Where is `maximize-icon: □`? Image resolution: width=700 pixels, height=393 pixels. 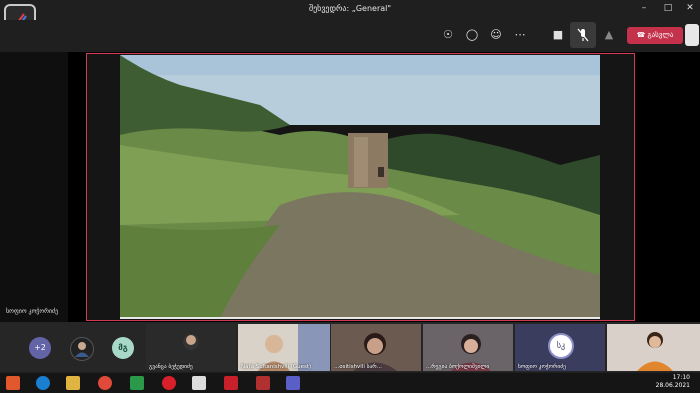
maximize-icon: □ is located at coordinates (668, 8).